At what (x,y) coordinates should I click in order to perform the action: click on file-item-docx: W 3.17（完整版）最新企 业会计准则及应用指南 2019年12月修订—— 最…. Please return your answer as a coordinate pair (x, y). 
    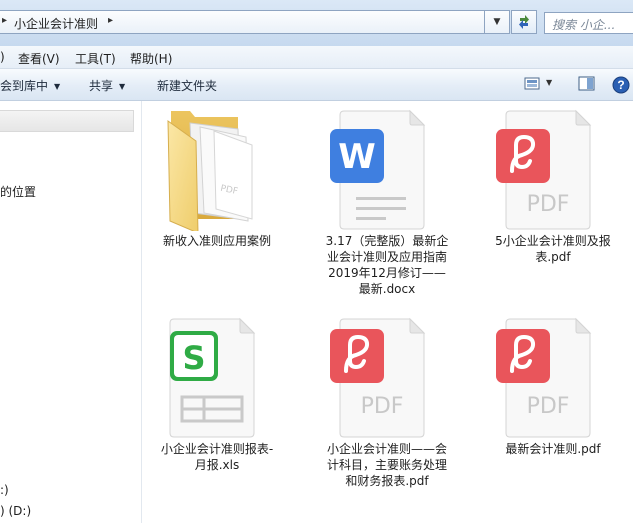
    Looking at the image, I should click on (387, 199).